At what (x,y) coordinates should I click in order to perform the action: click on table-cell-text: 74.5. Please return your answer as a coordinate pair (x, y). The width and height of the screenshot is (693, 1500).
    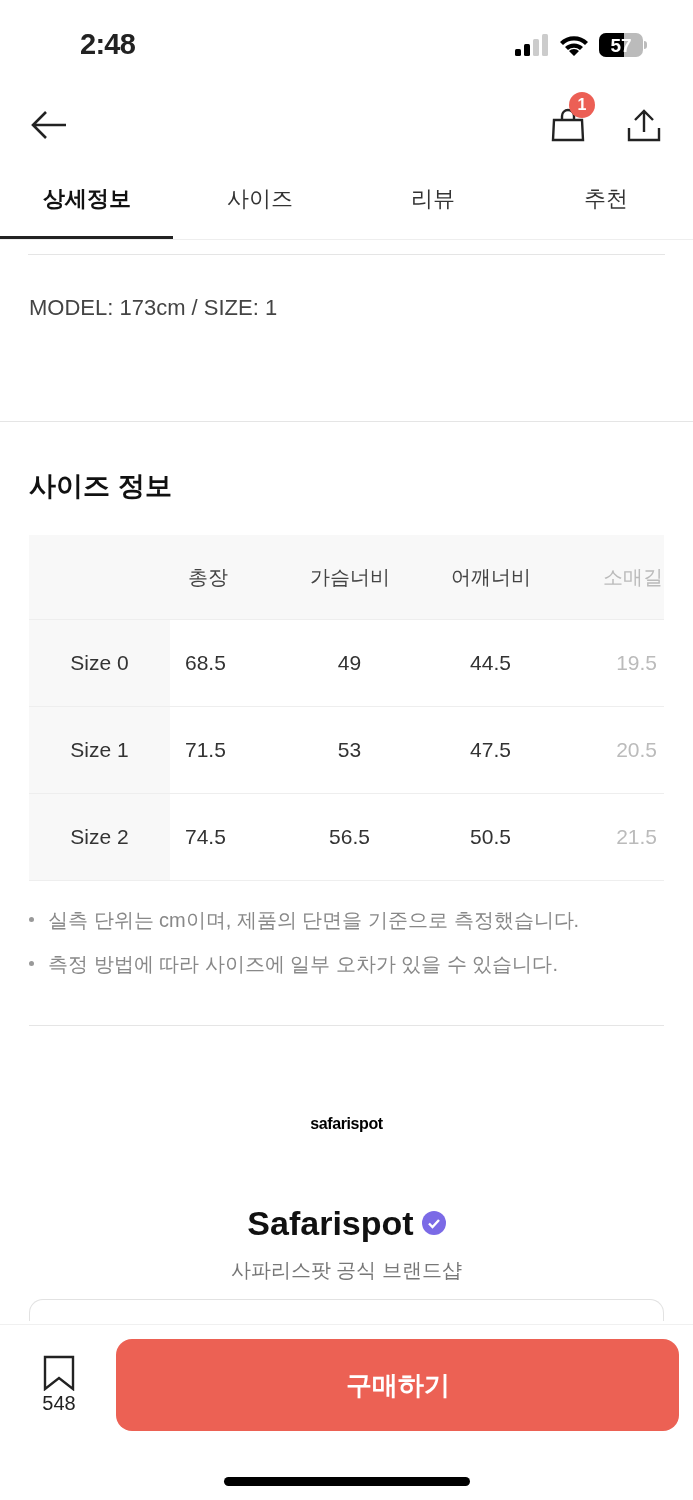
    Looking at the image, I should click on (205, 836).